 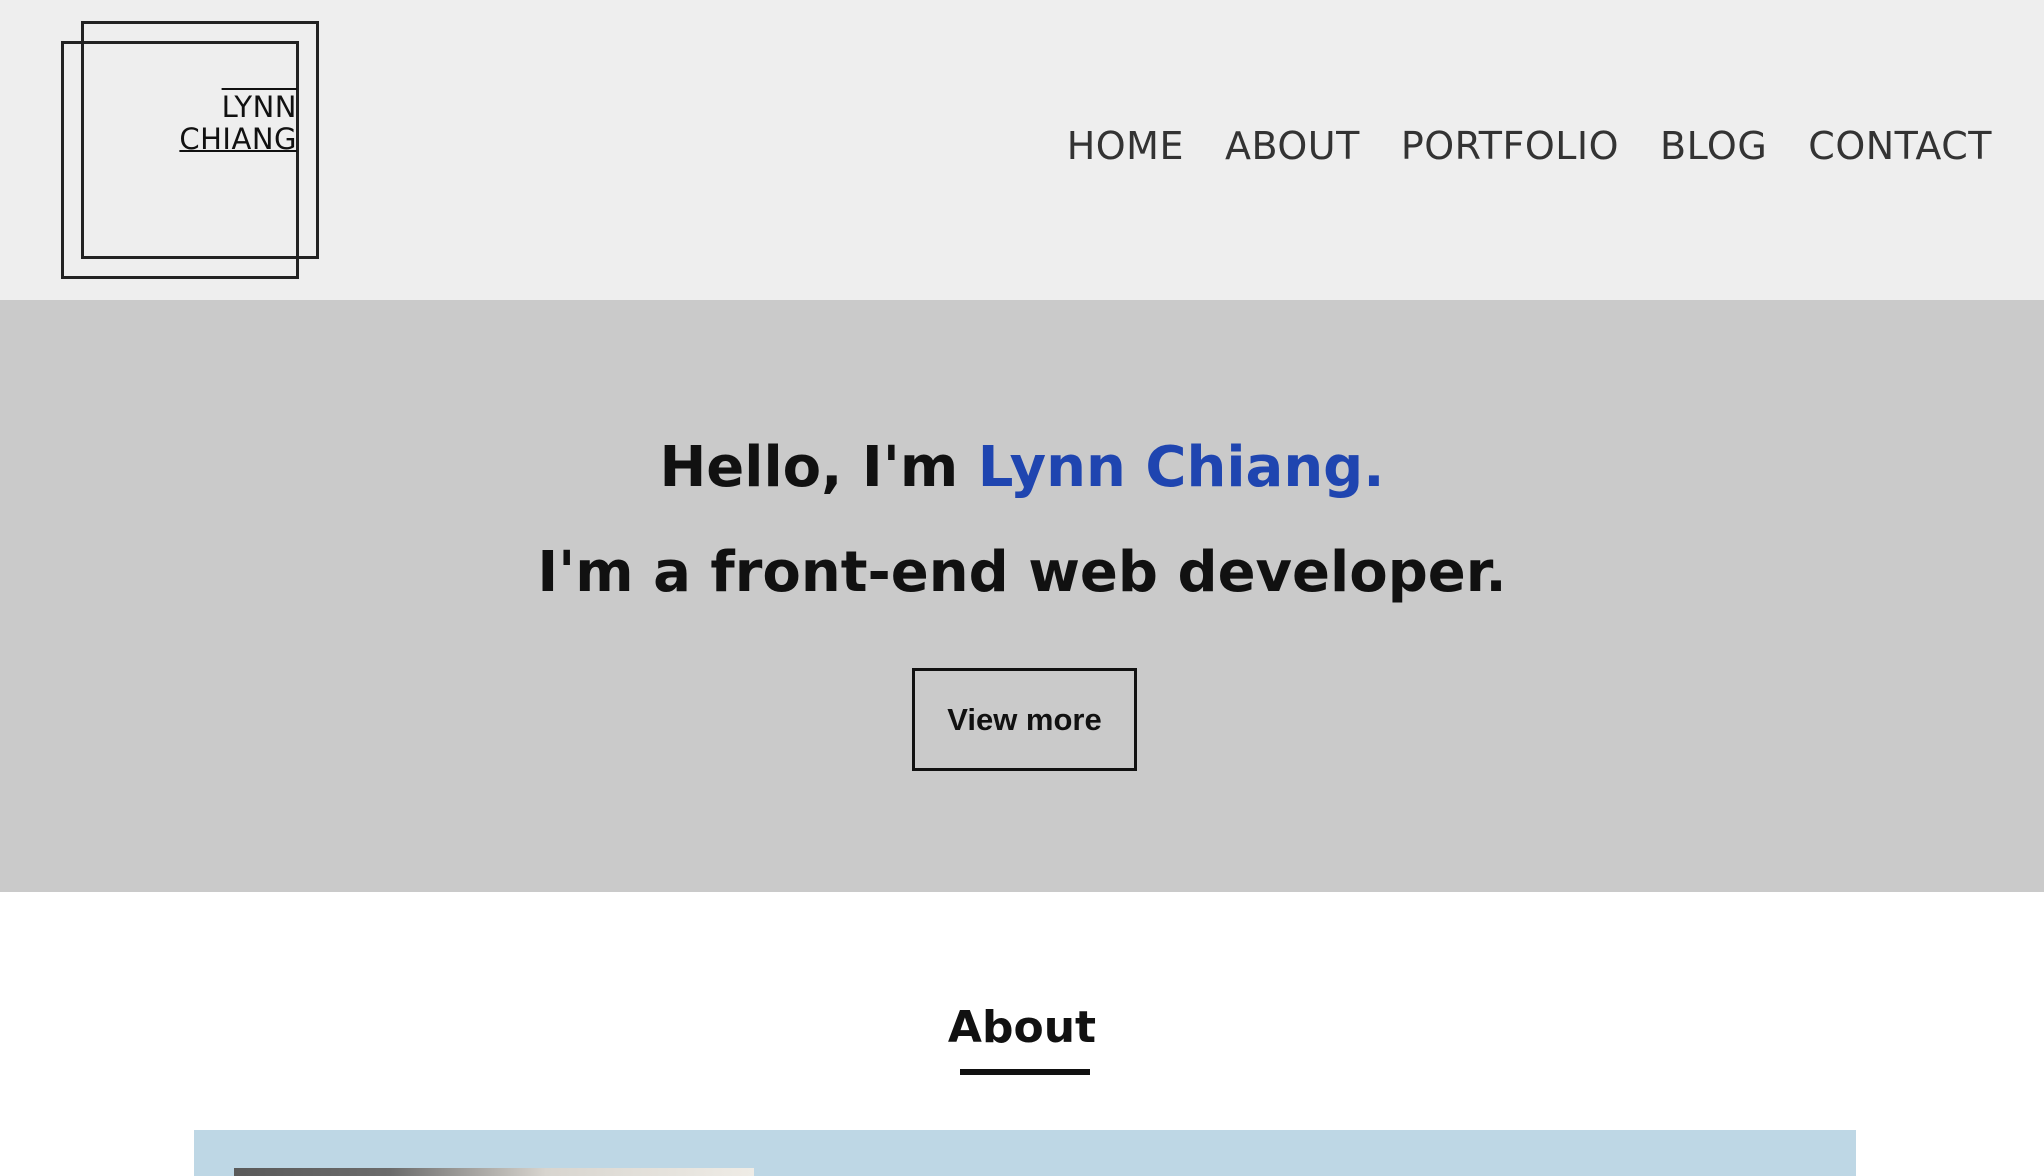 I want to click on nav-item-contact: CONTACT, so click(x=1900, y=146).